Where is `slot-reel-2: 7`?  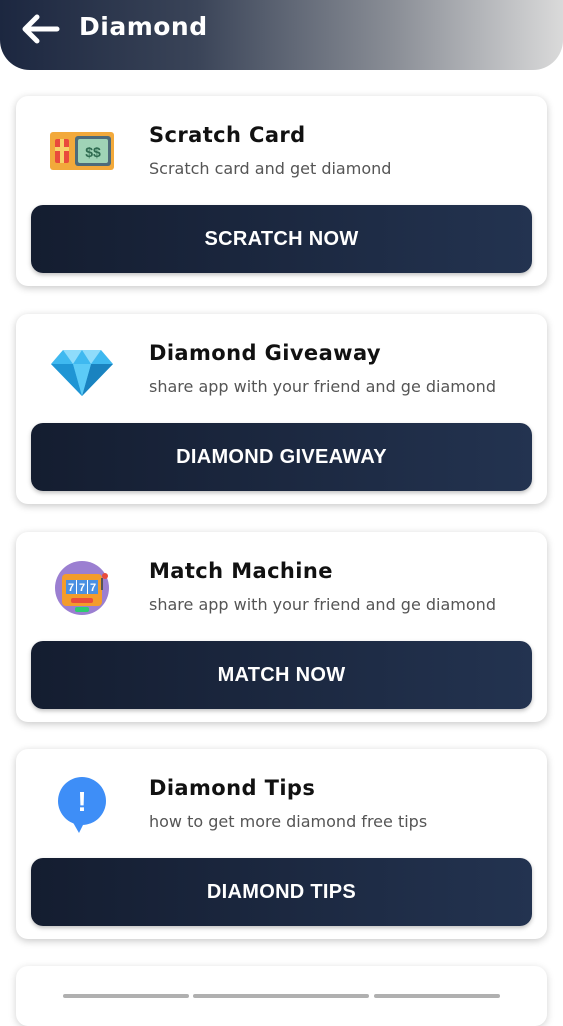 slot-reel-2: 7 is located at coordinates (82, 588).